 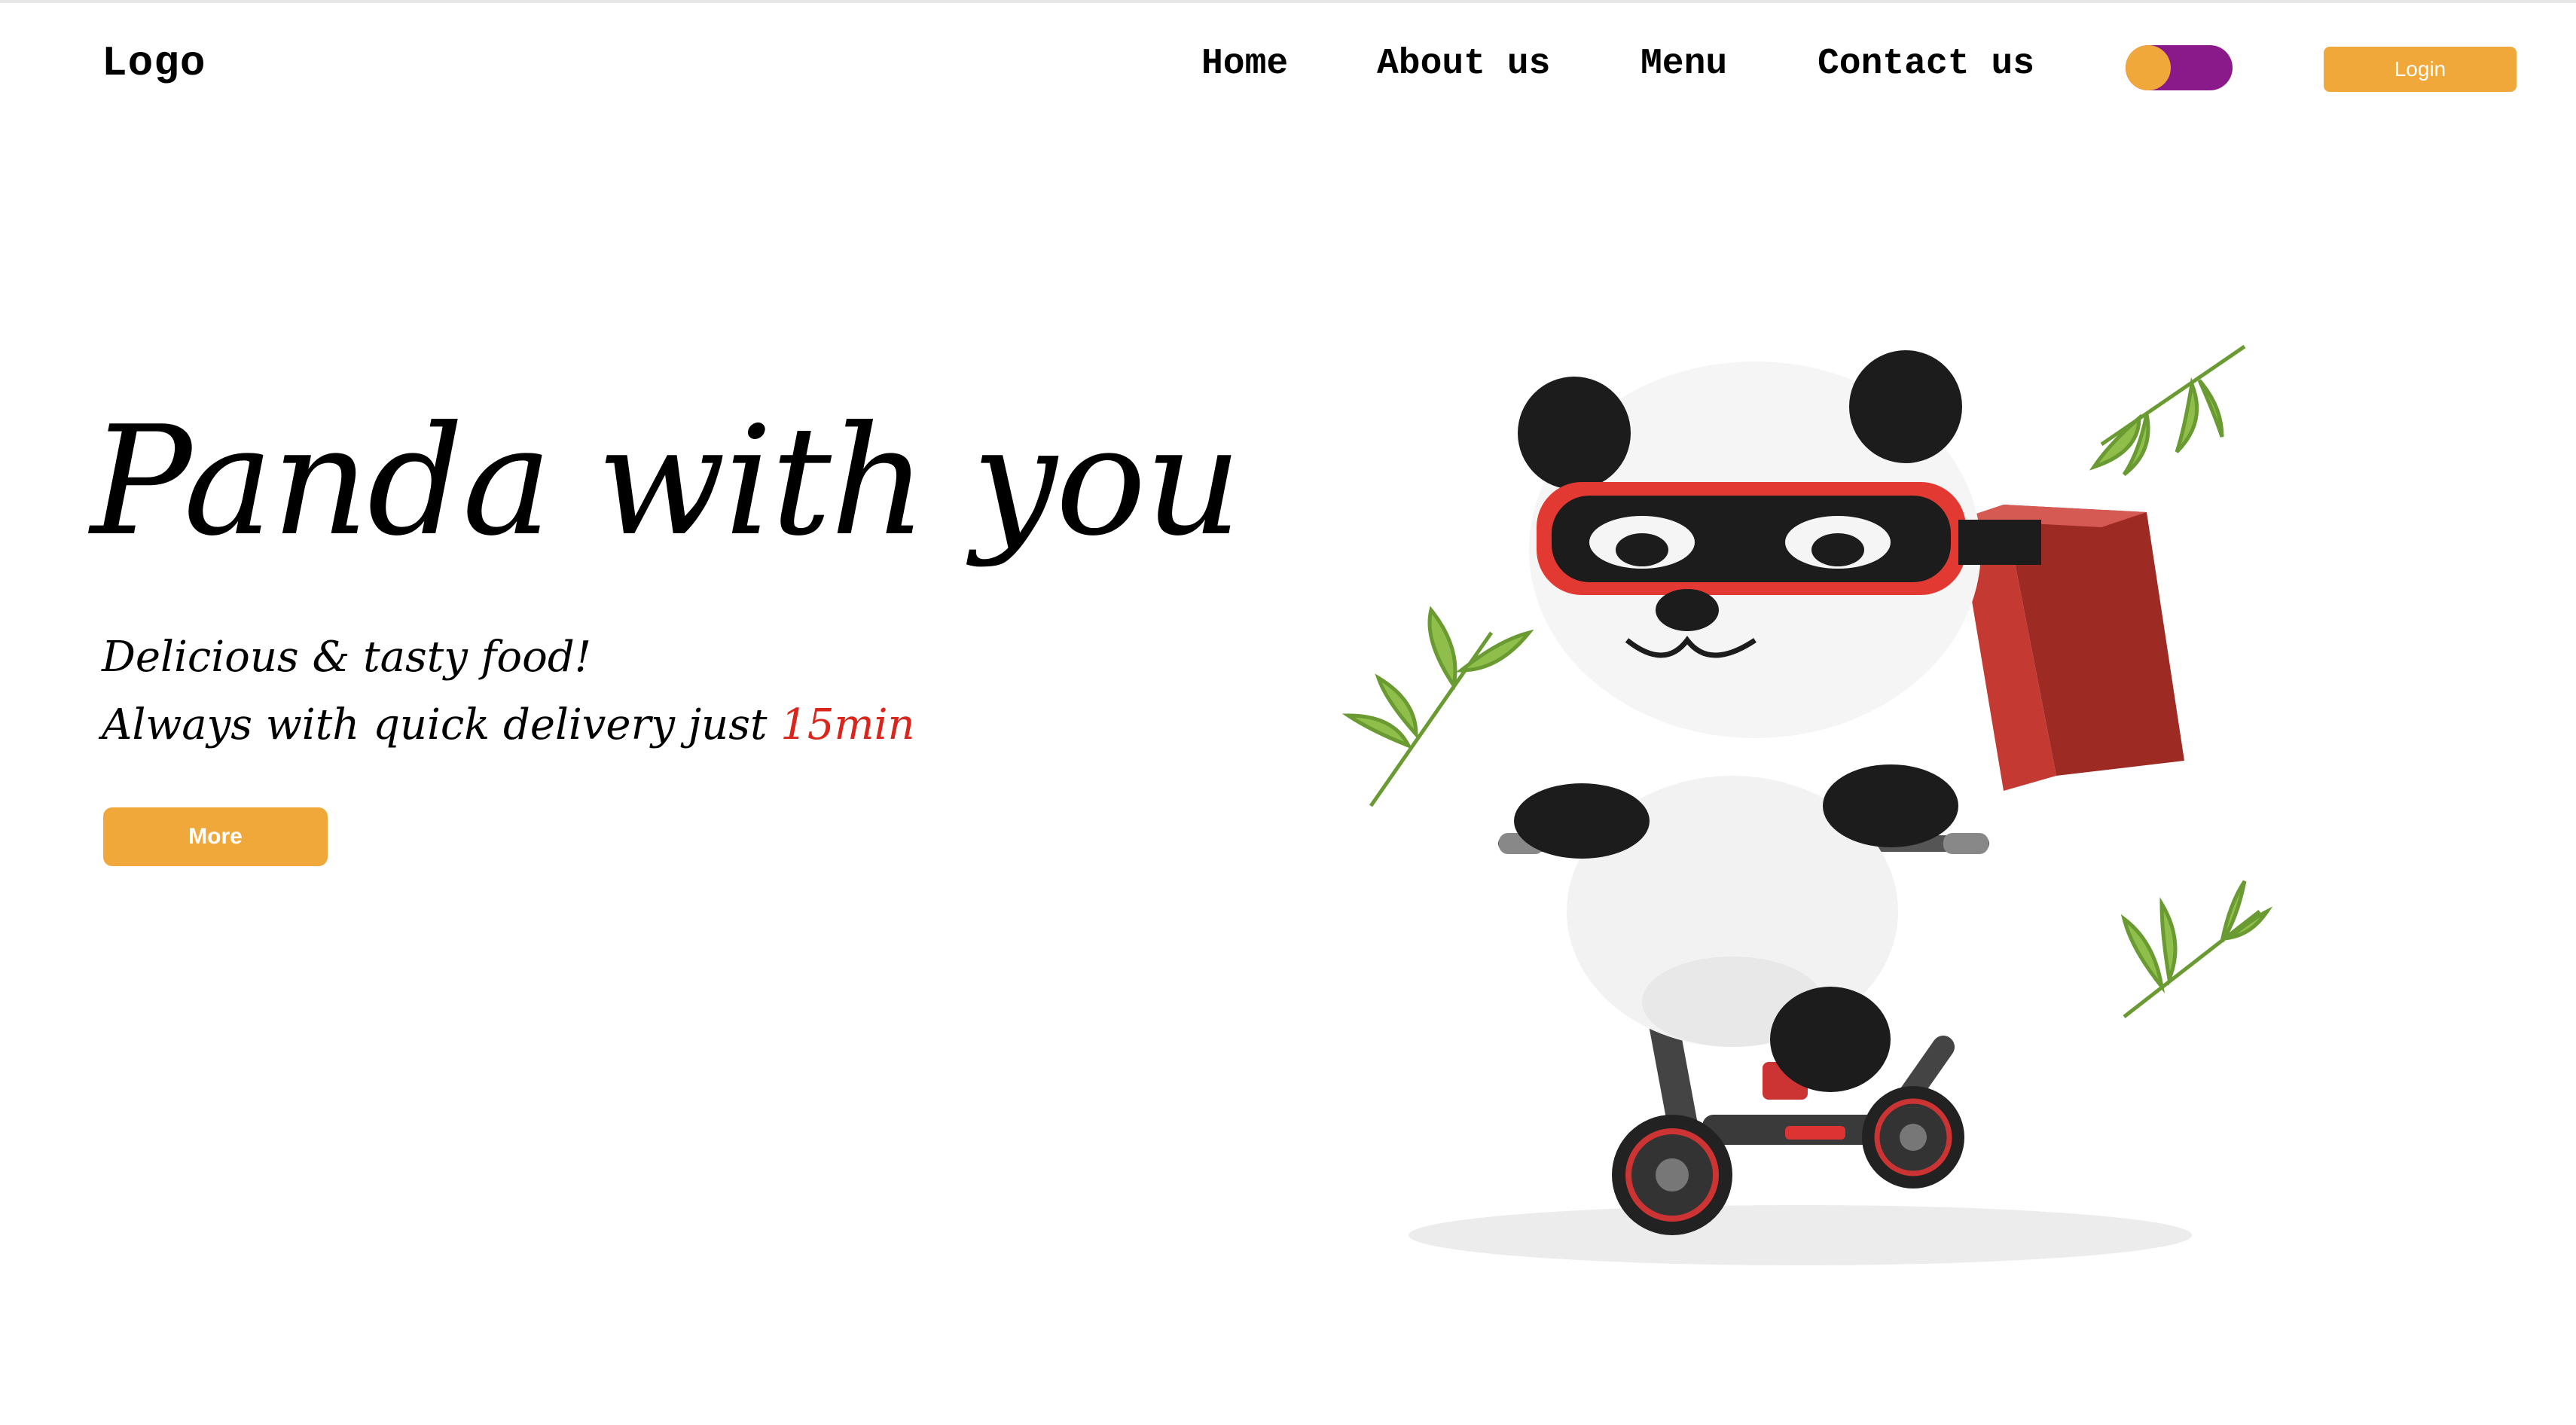 I want to click on bamboo-top-right-icon, so click(x=2167, y=410).